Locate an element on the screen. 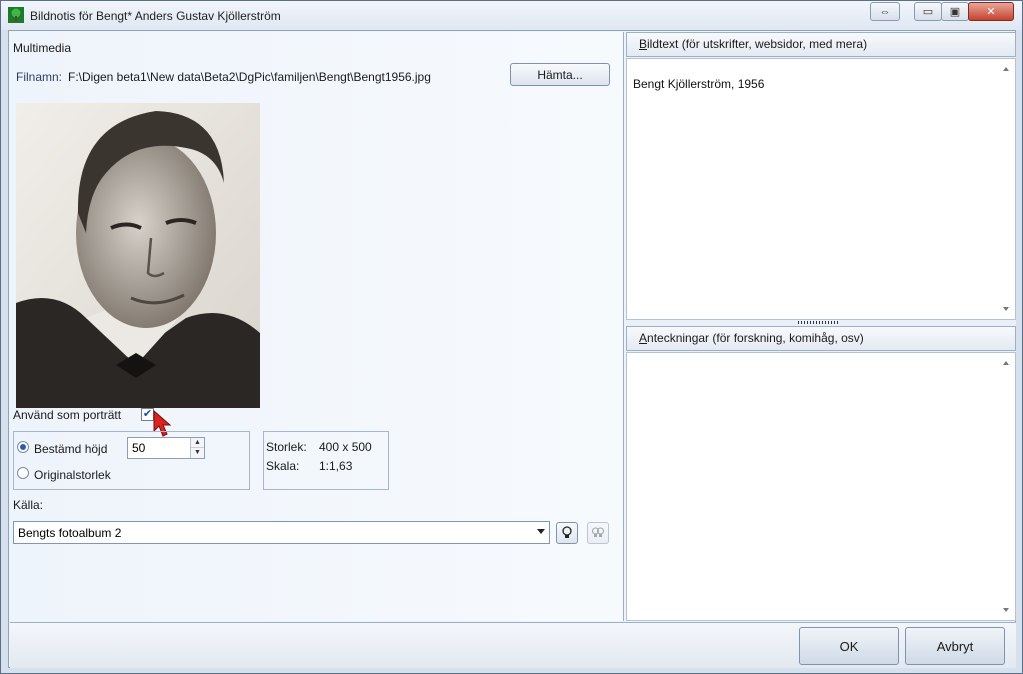  chevron-down-icon is located at coordinates (541, 531).